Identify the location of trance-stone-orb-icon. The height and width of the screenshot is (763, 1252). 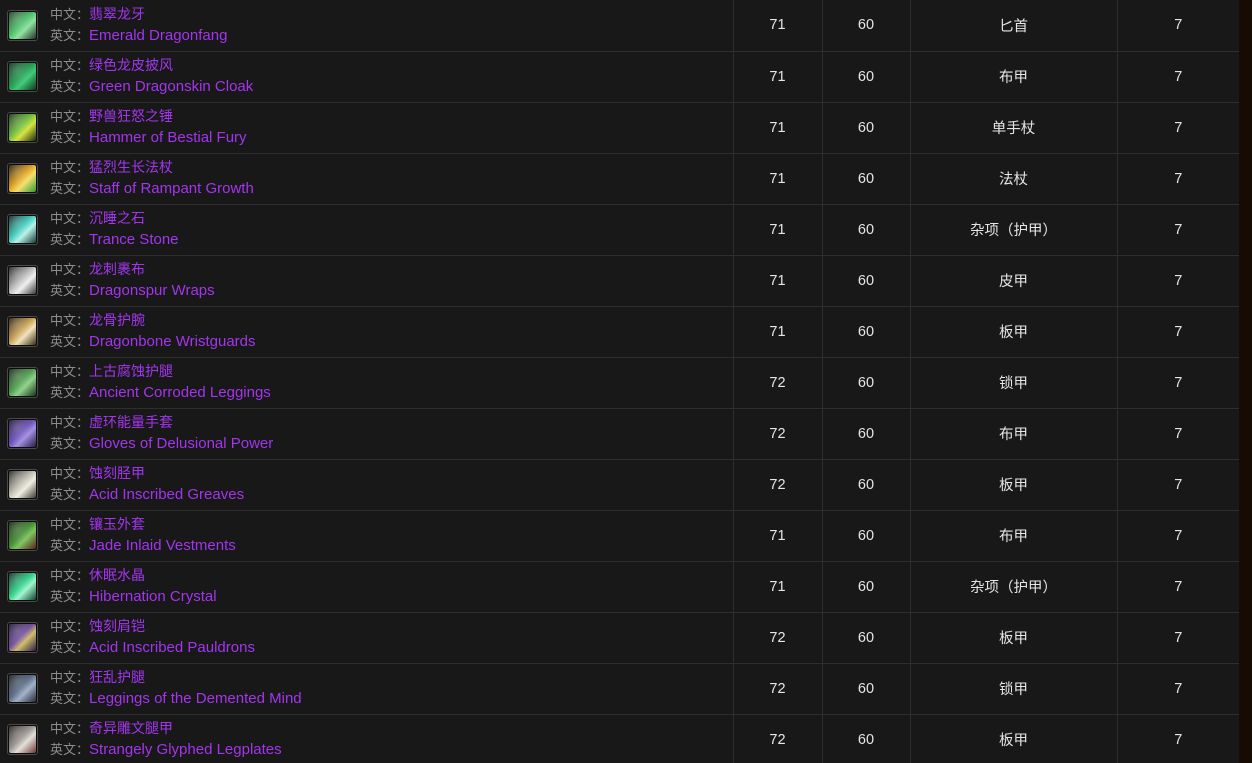
(22, 229).